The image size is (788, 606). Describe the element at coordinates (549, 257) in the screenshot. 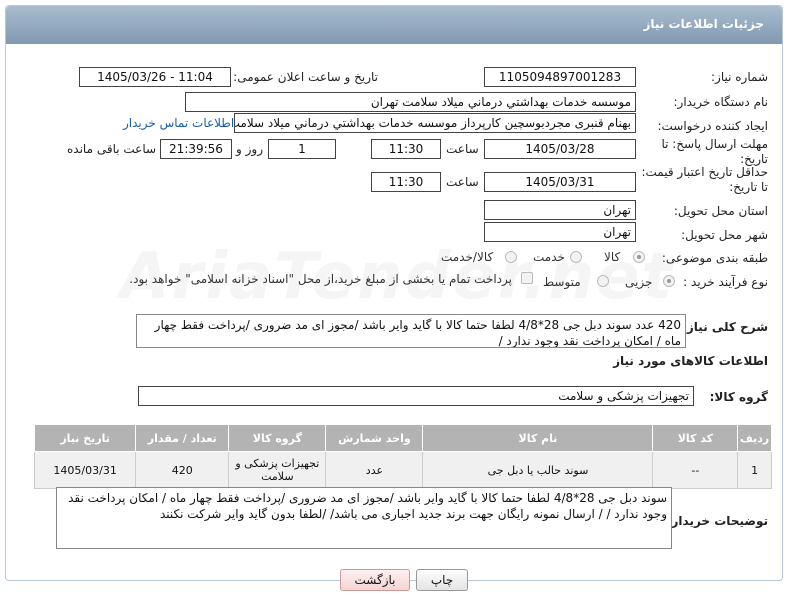

I see `category-option-service: خدمت` at that location.